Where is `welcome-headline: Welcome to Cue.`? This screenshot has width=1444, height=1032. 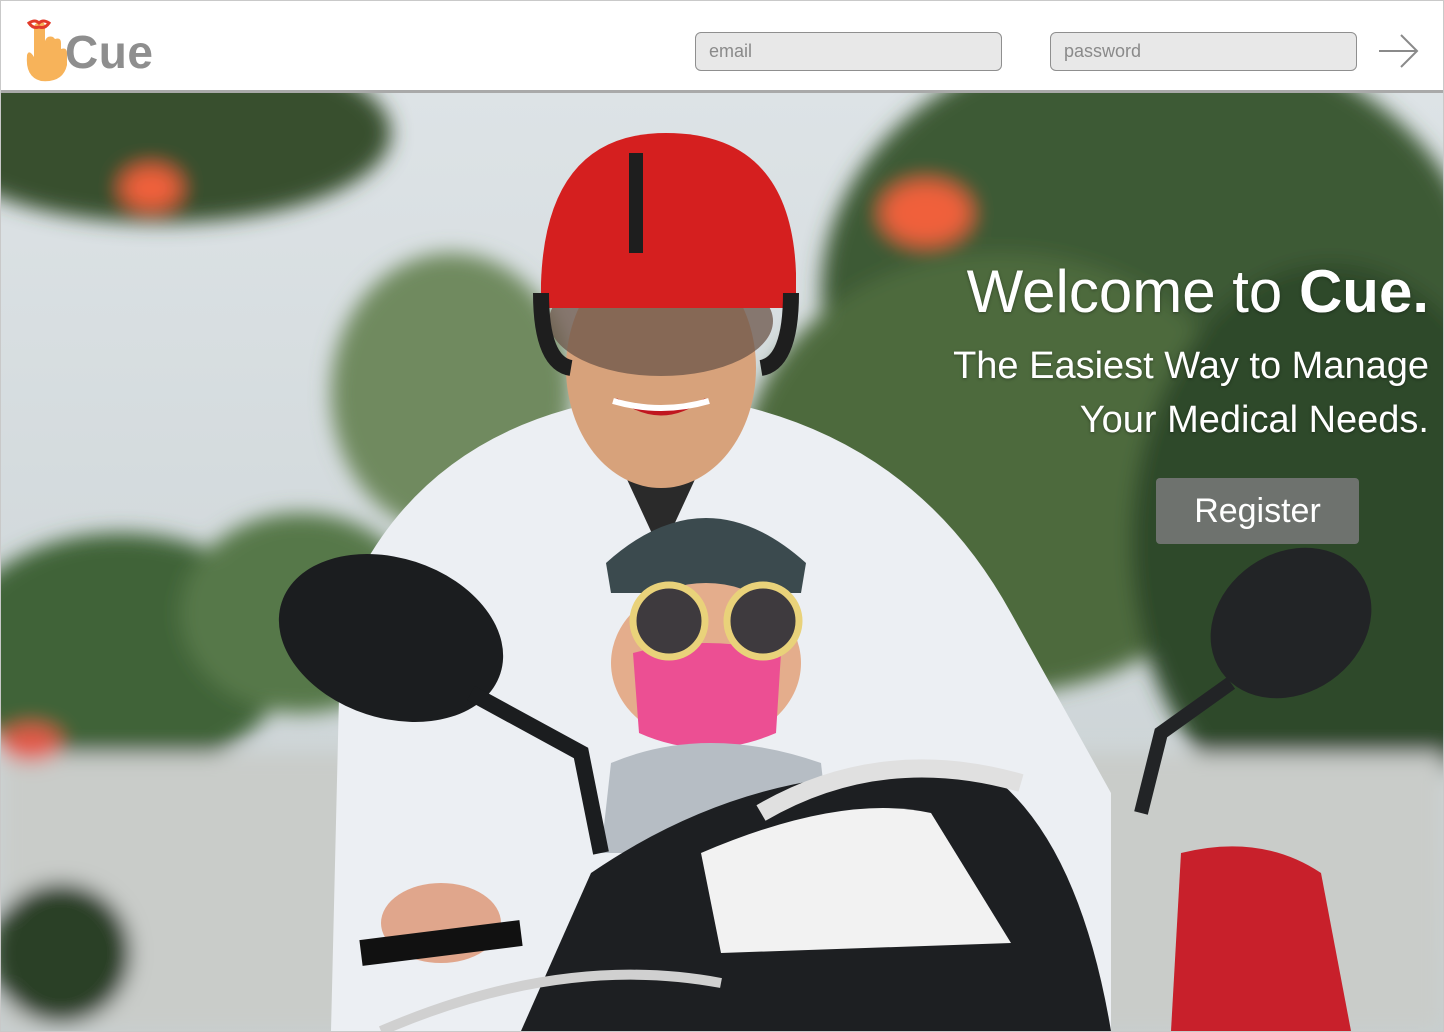 welcome-headline: Welcome to Cue. is located at coordinates (1198, 291).